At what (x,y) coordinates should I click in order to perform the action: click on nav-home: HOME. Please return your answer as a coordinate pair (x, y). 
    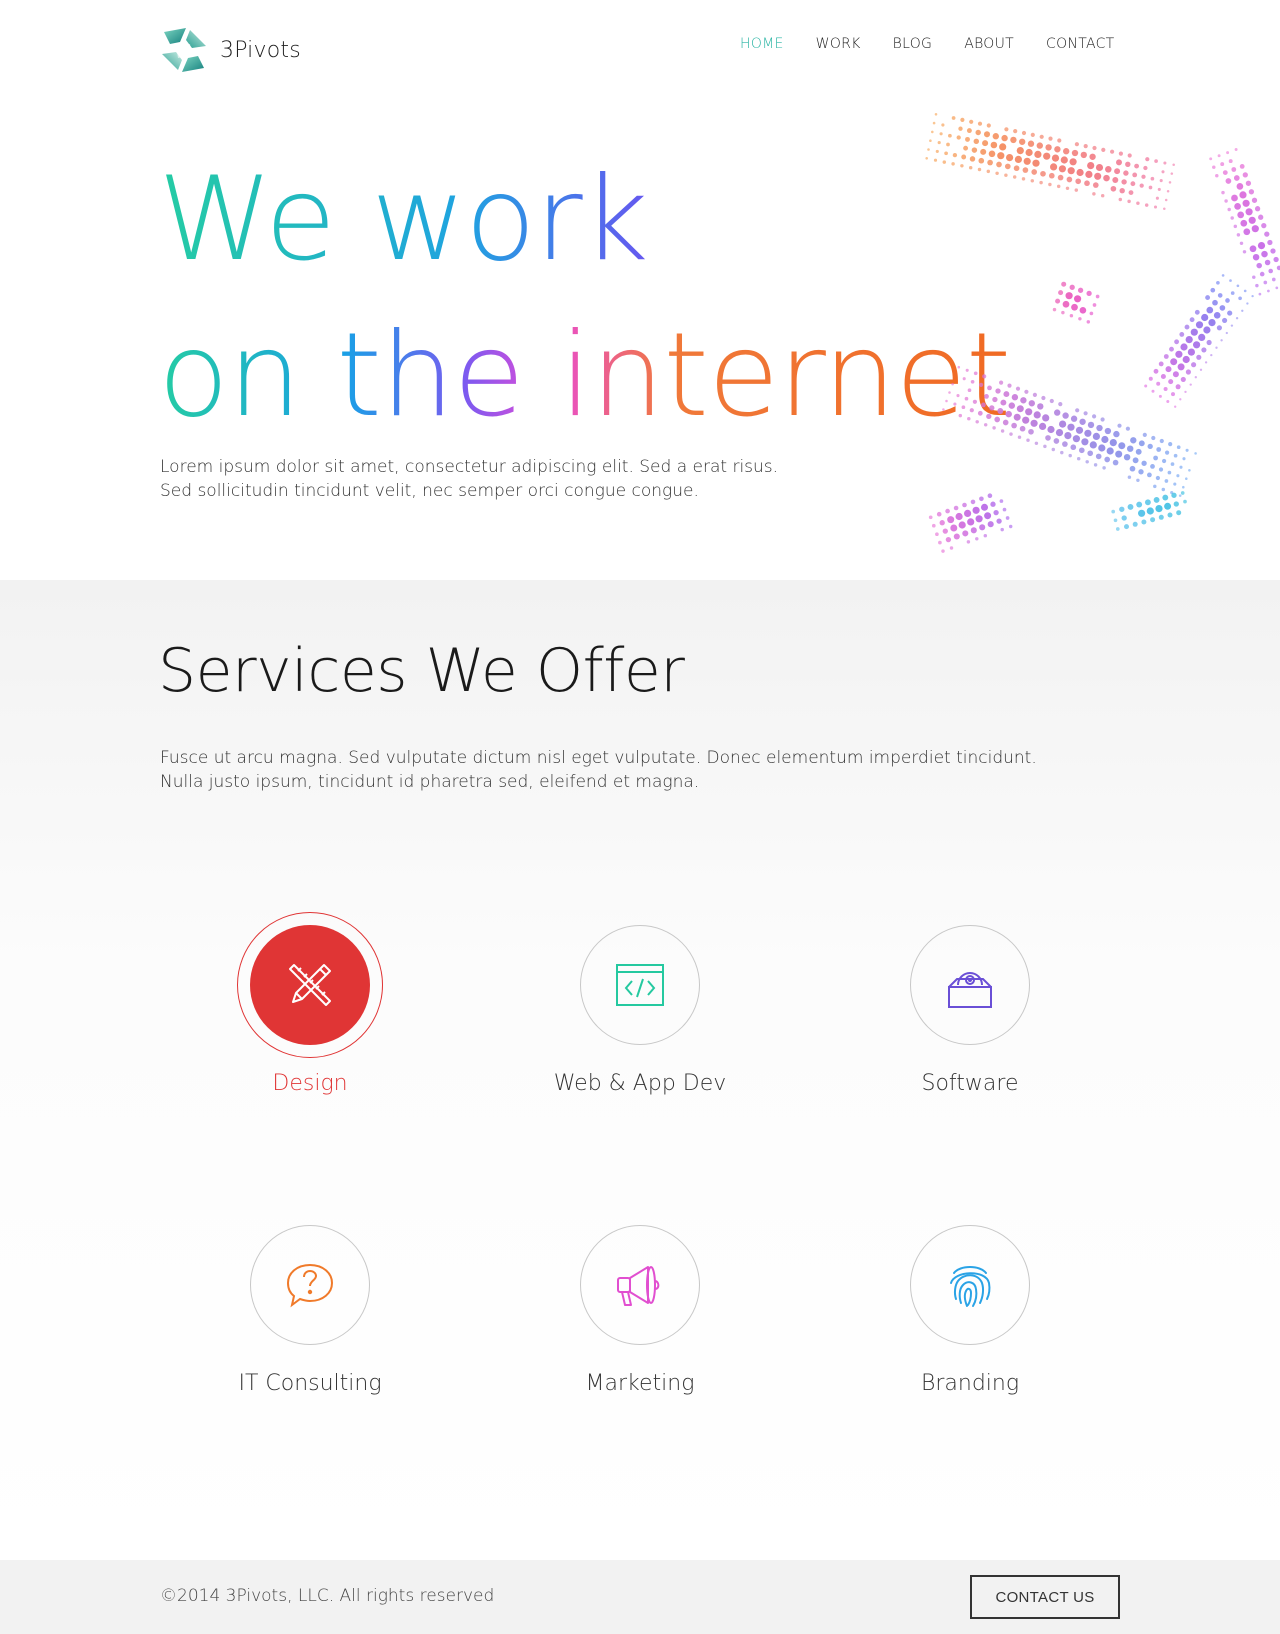
    Looking at the image, I should click on (762, 44).